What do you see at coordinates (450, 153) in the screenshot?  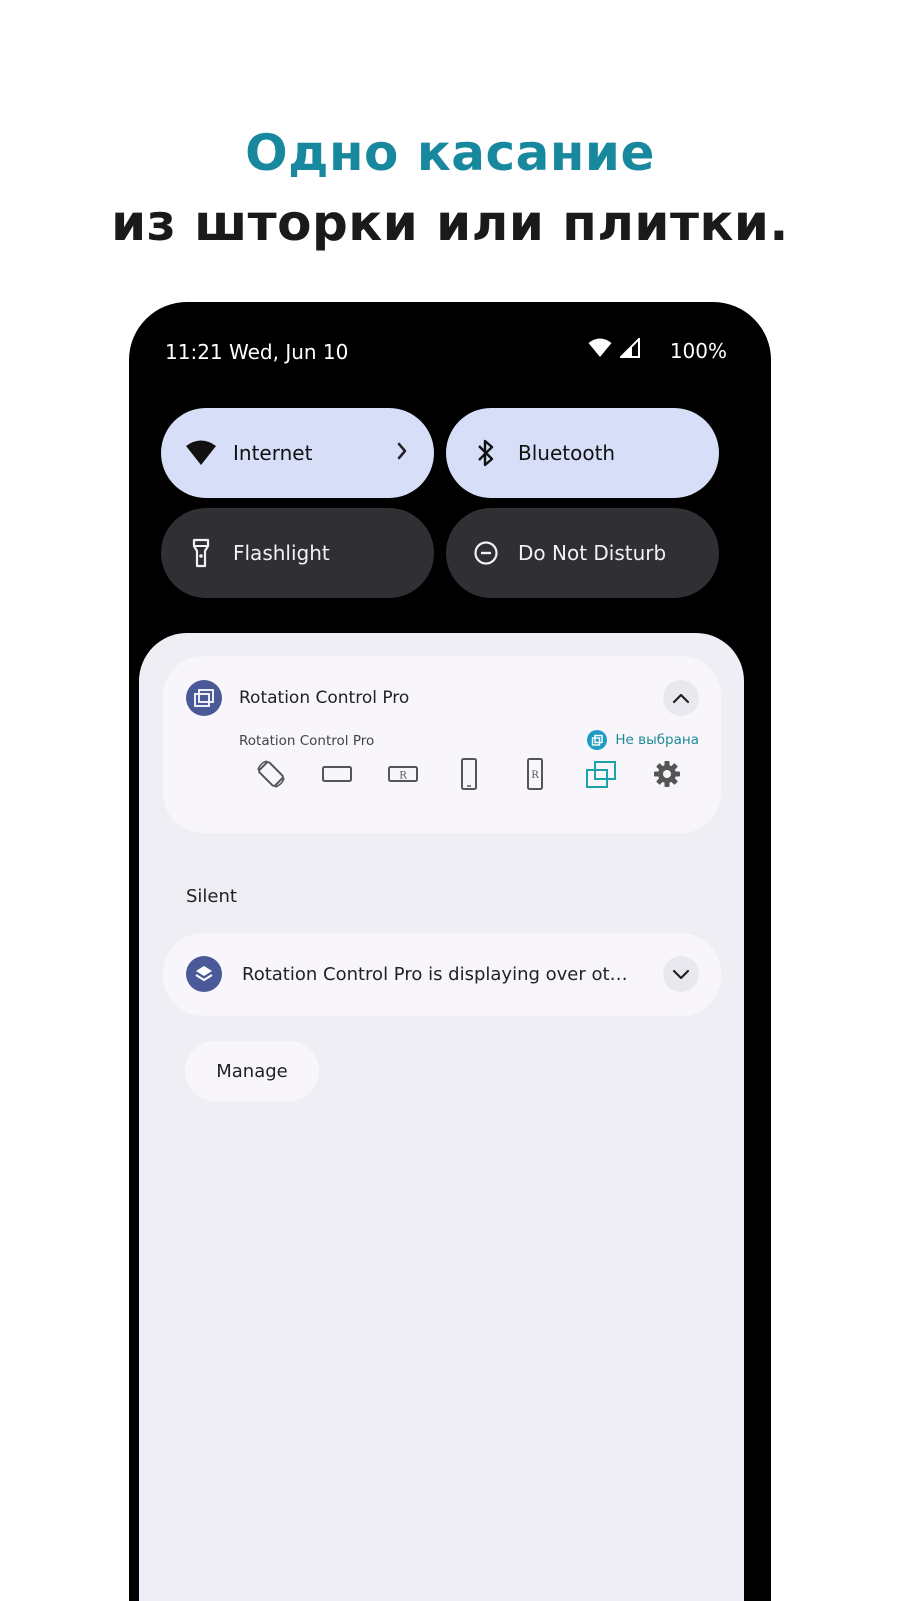 I see `headline-line-1: Одно касание` at bounding box center [450, 153].